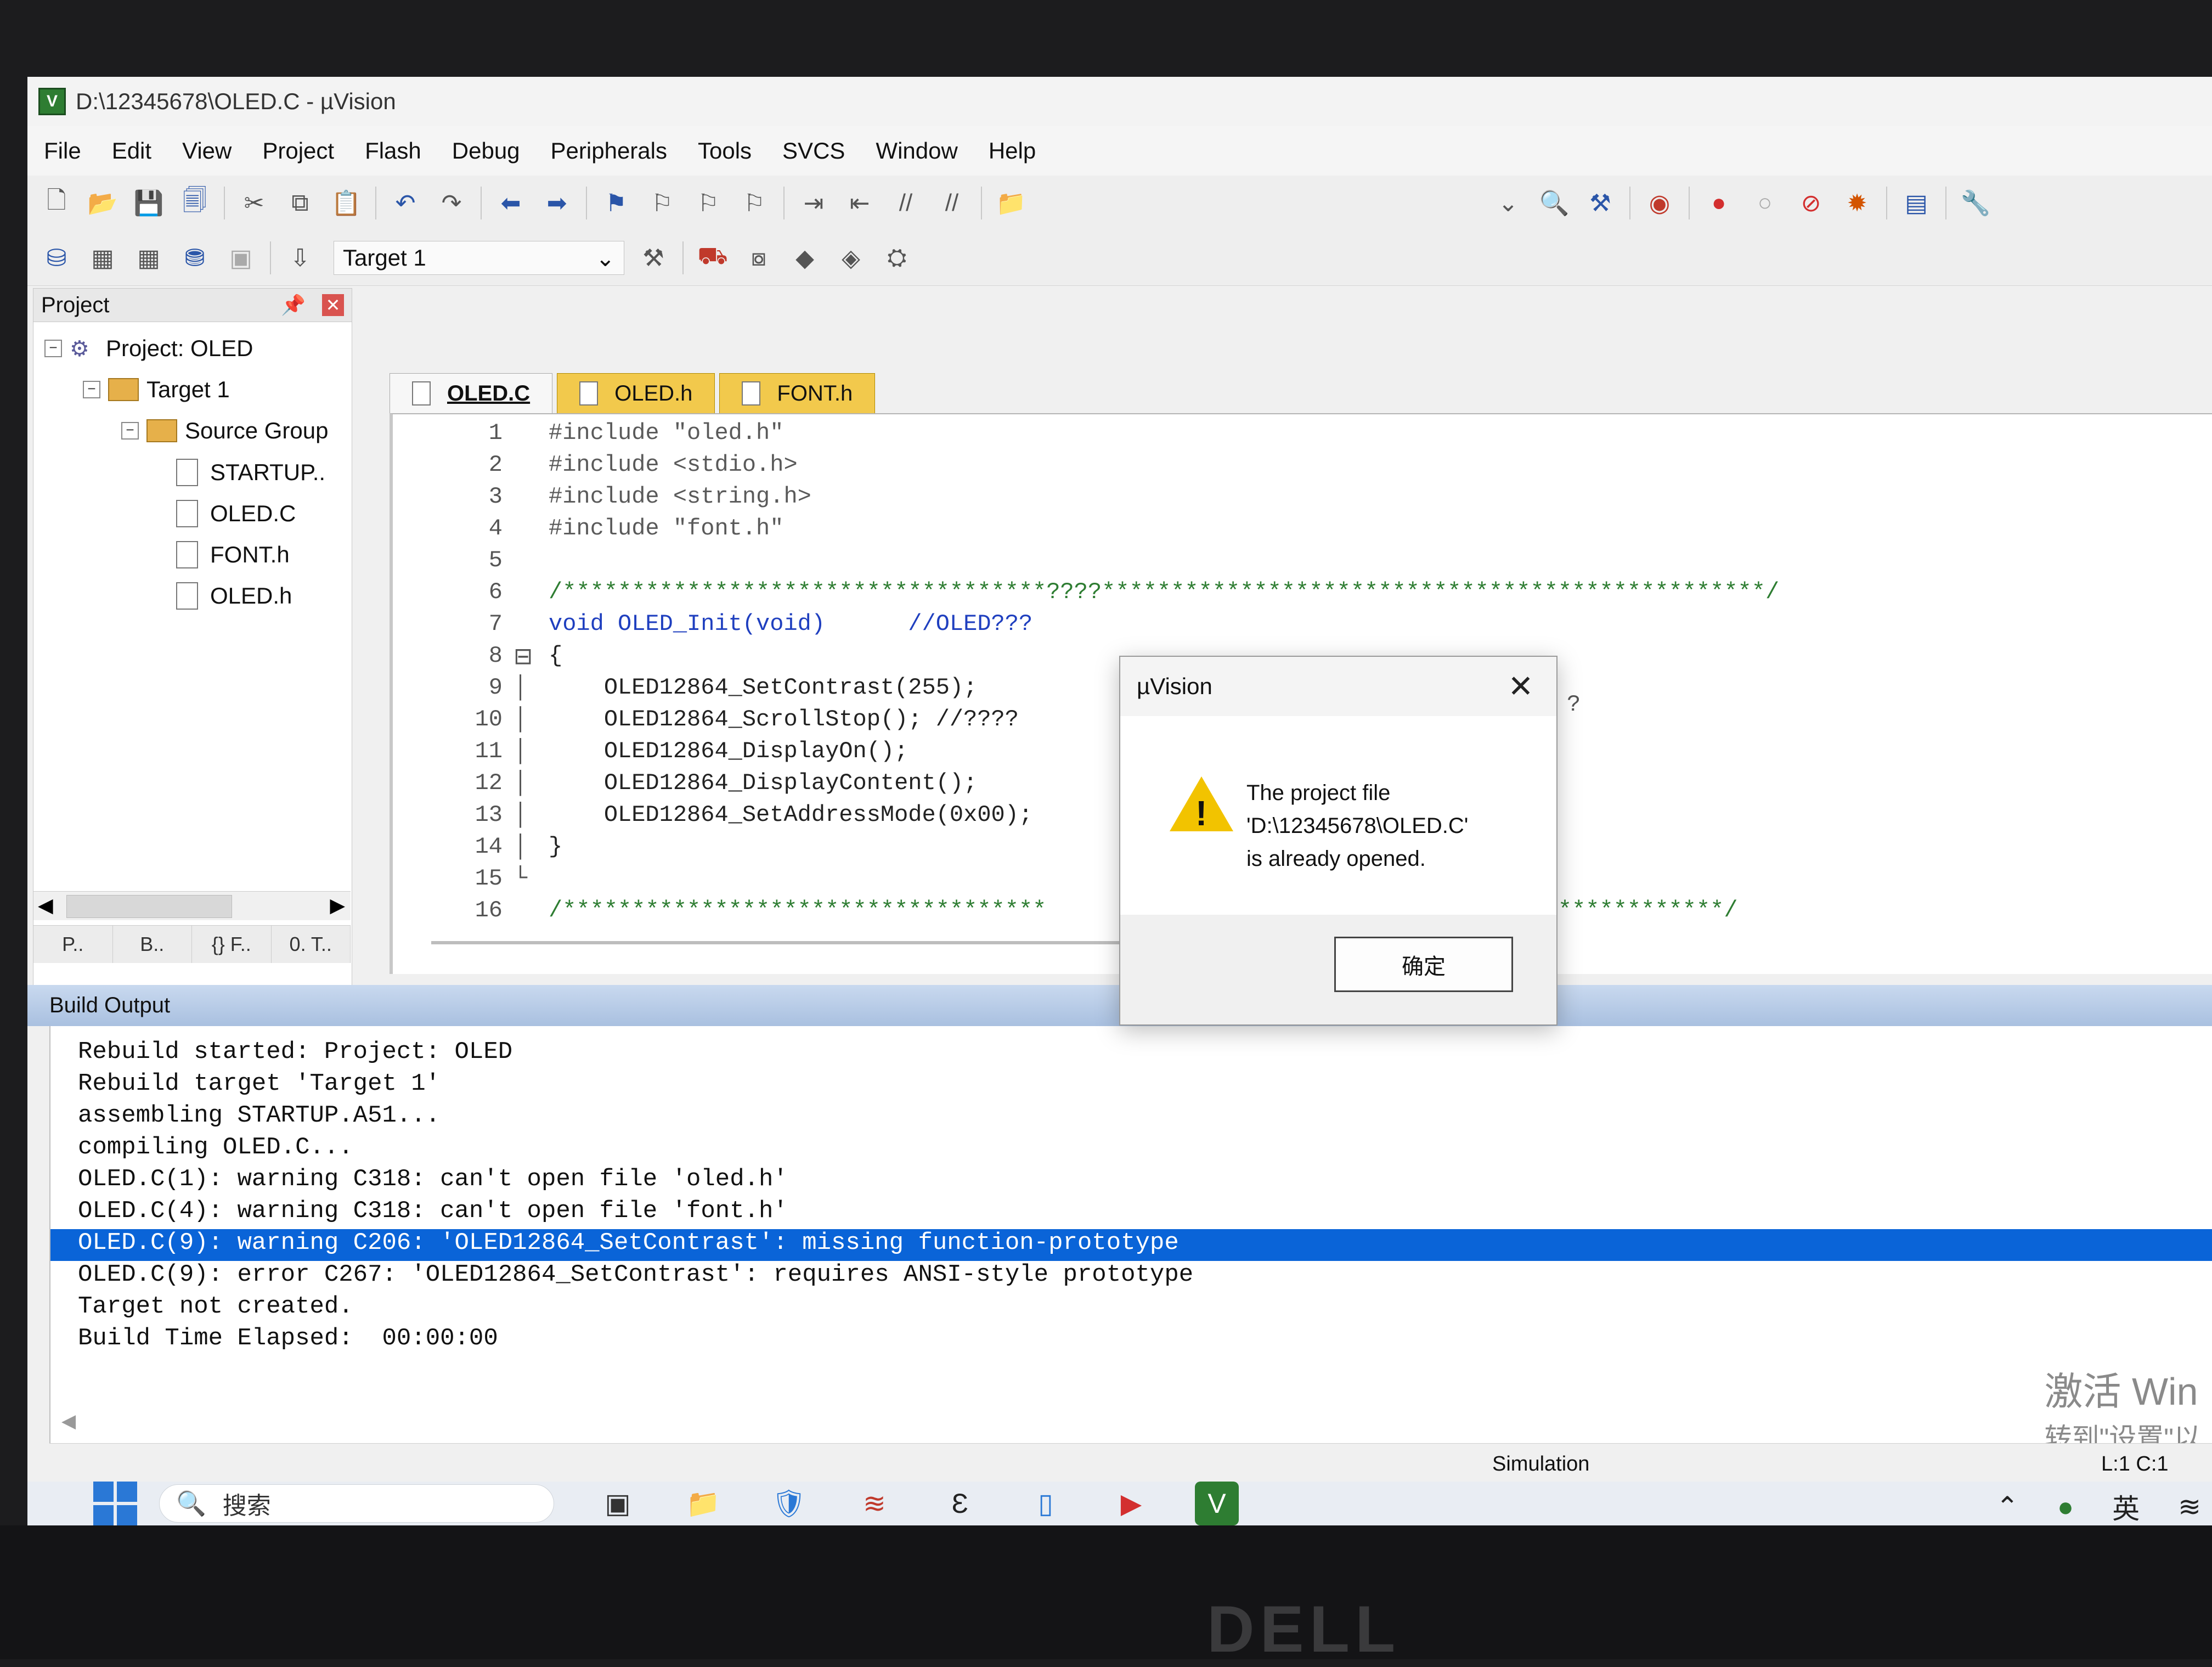 The image size is (2212, 1667). I want to click on task-view-icon: ▣, so click(618, 1503).